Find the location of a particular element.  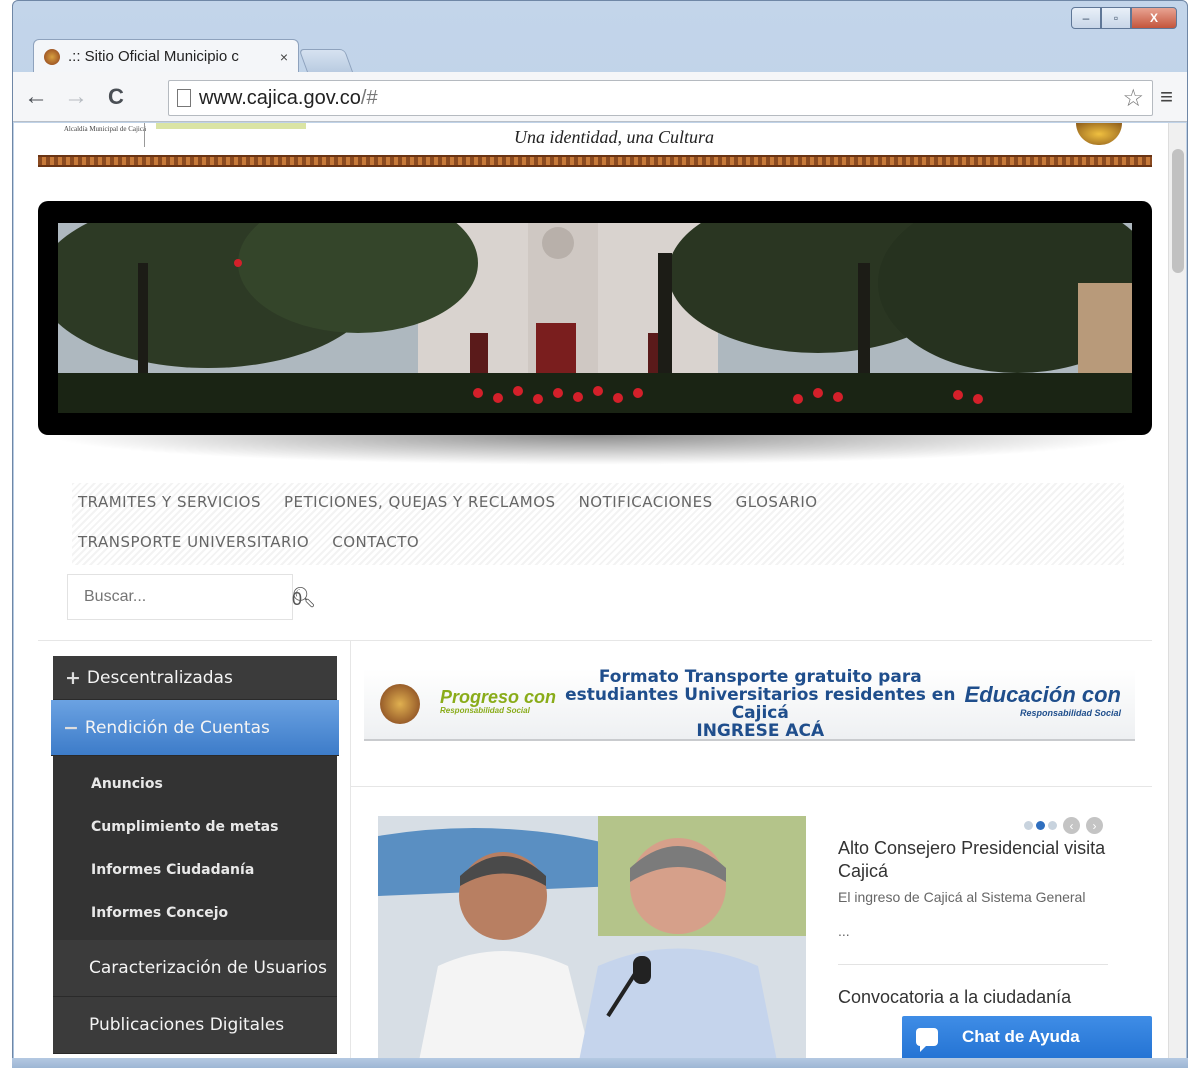

promo-divider is located at coordinates (751, 786).